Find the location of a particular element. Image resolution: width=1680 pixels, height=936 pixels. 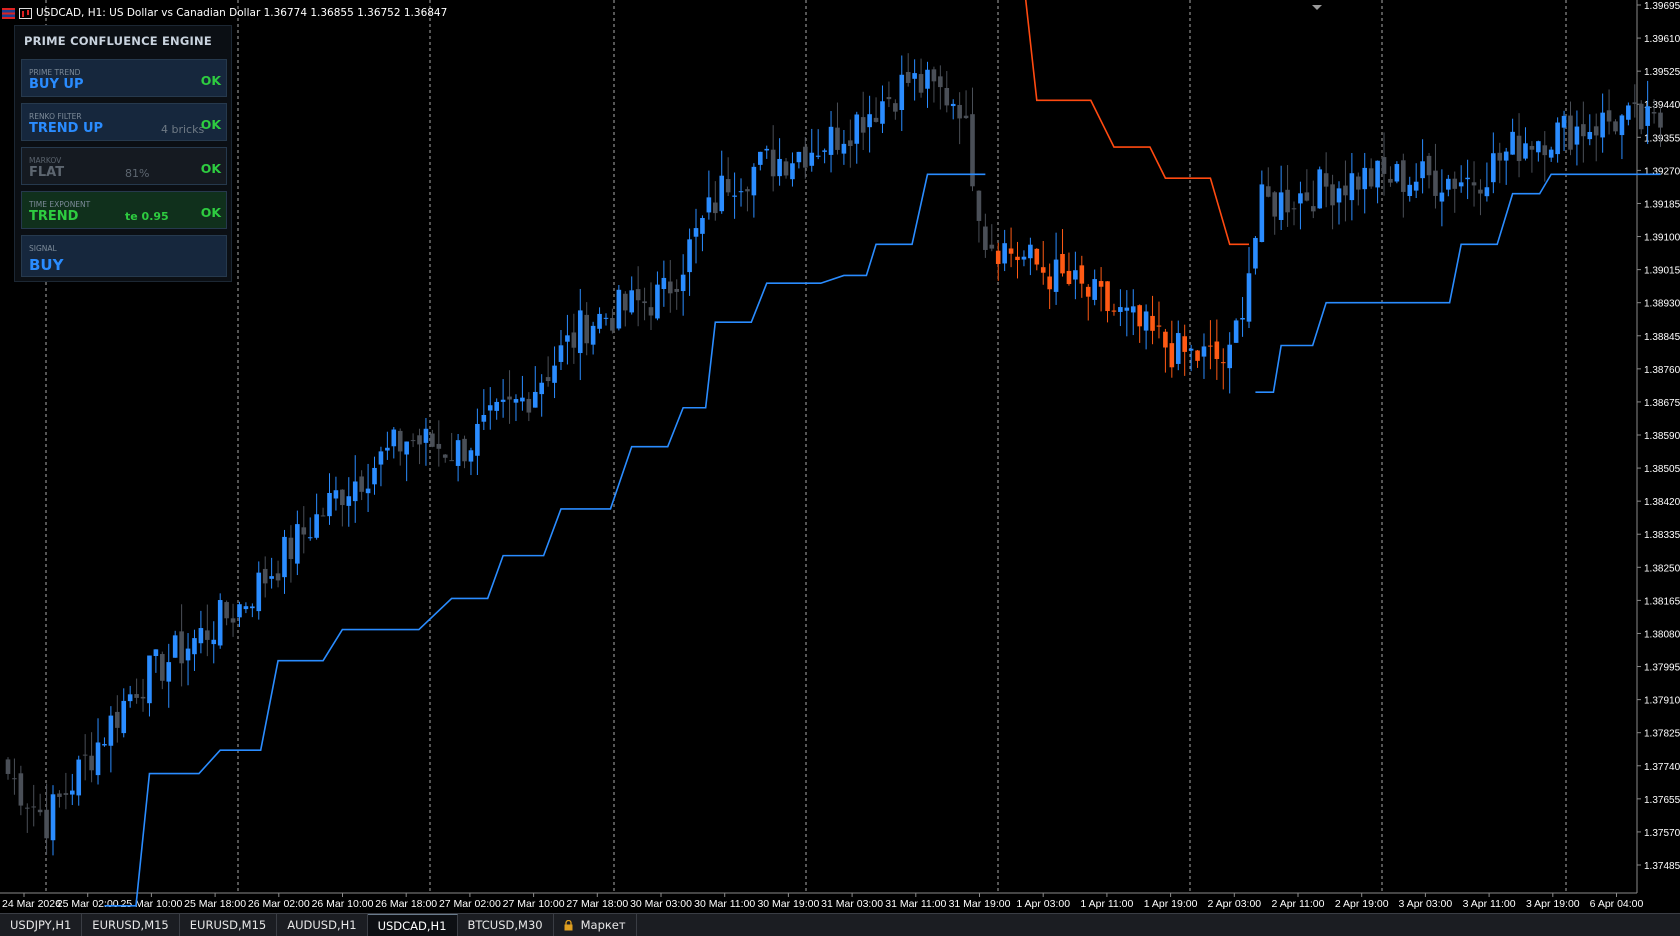

time-tick-label: 1 Apr 11:00 is located at coordinates (1106, 904).